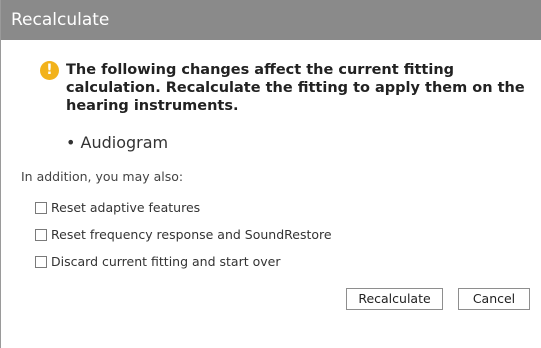 This screenshot has width=541, height=348. Describe the element at coordinates (102, 176) in the screenshot. I see `addition-label: In addition, you may also:` at that location.